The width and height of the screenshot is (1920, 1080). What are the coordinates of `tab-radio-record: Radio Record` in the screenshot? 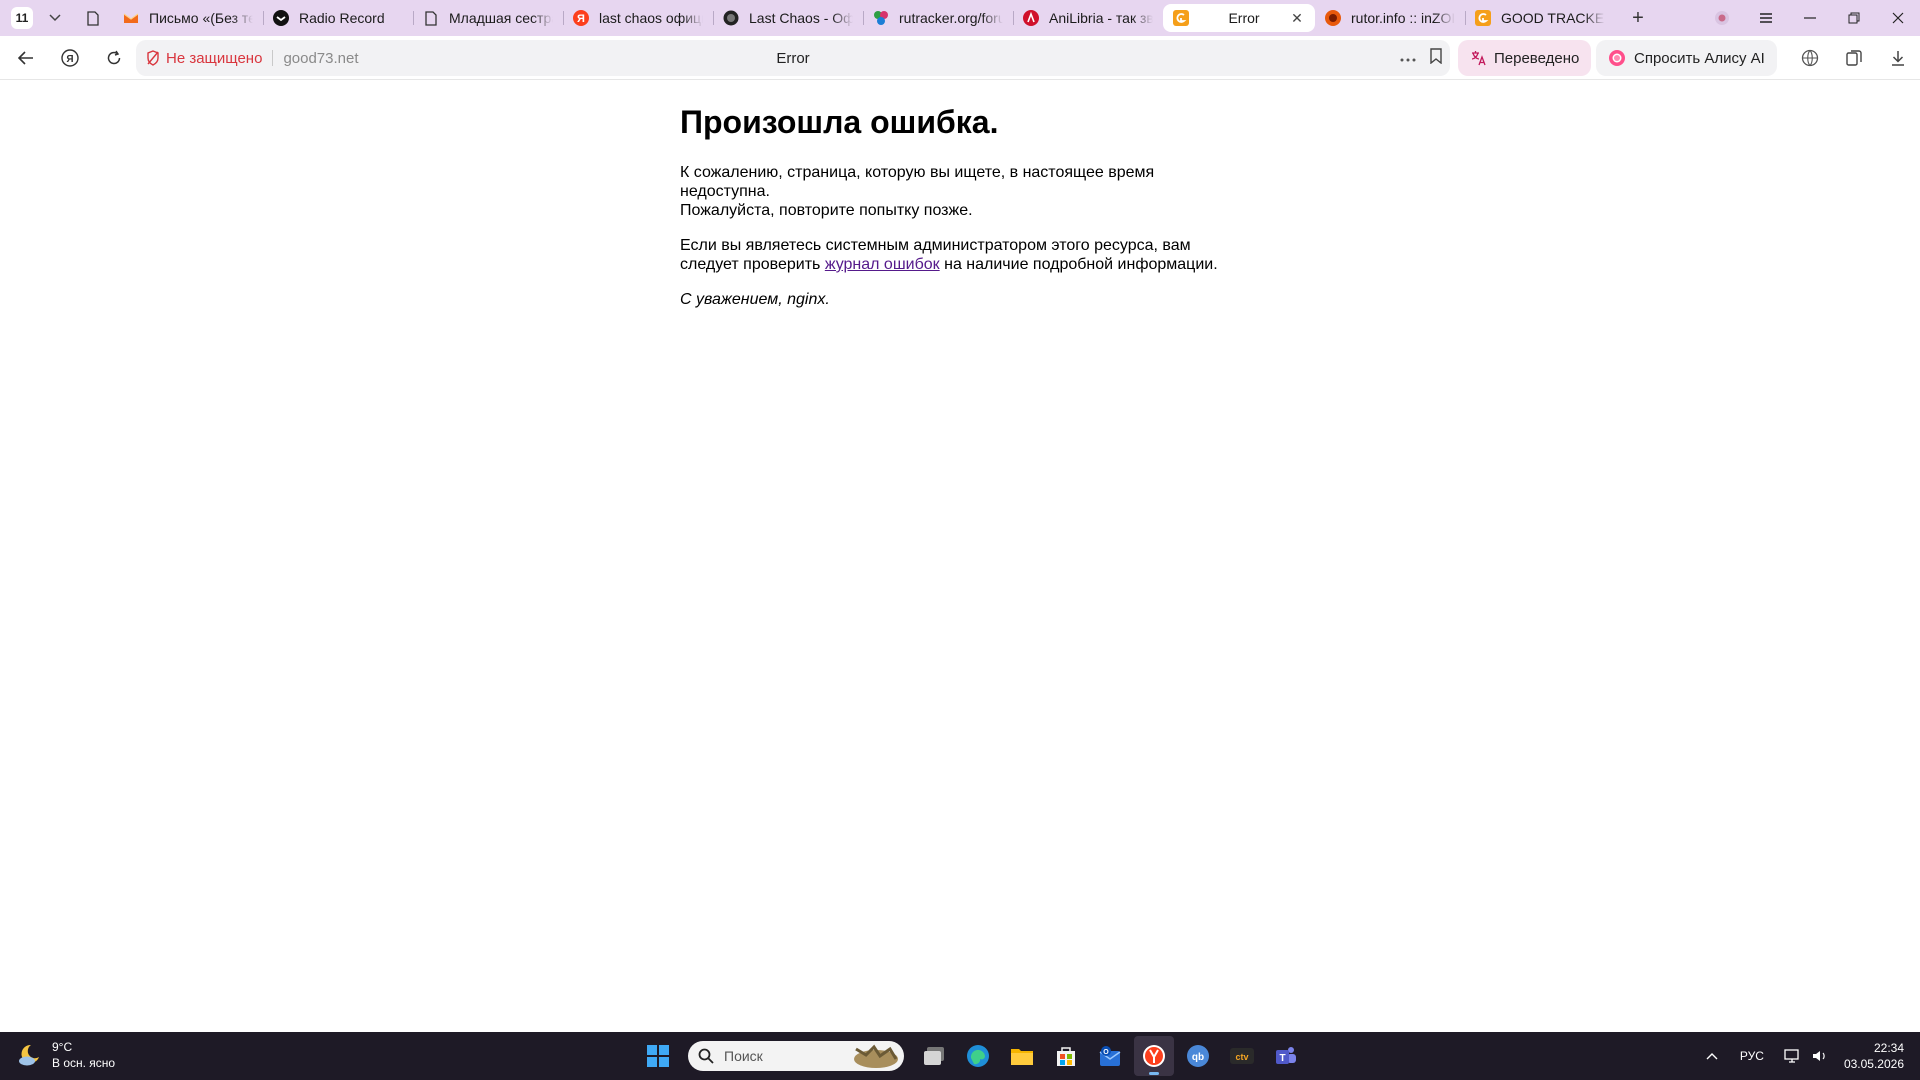 It's located at (338, 18).